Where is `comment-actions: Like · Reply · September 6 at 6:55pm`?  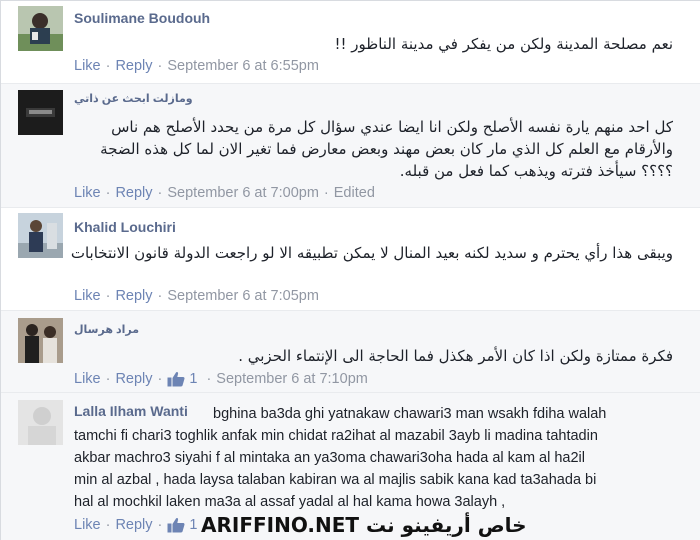 comment-actions: Like · Reply · September 6 at 6:55pm is located at coordinates (196, 66).